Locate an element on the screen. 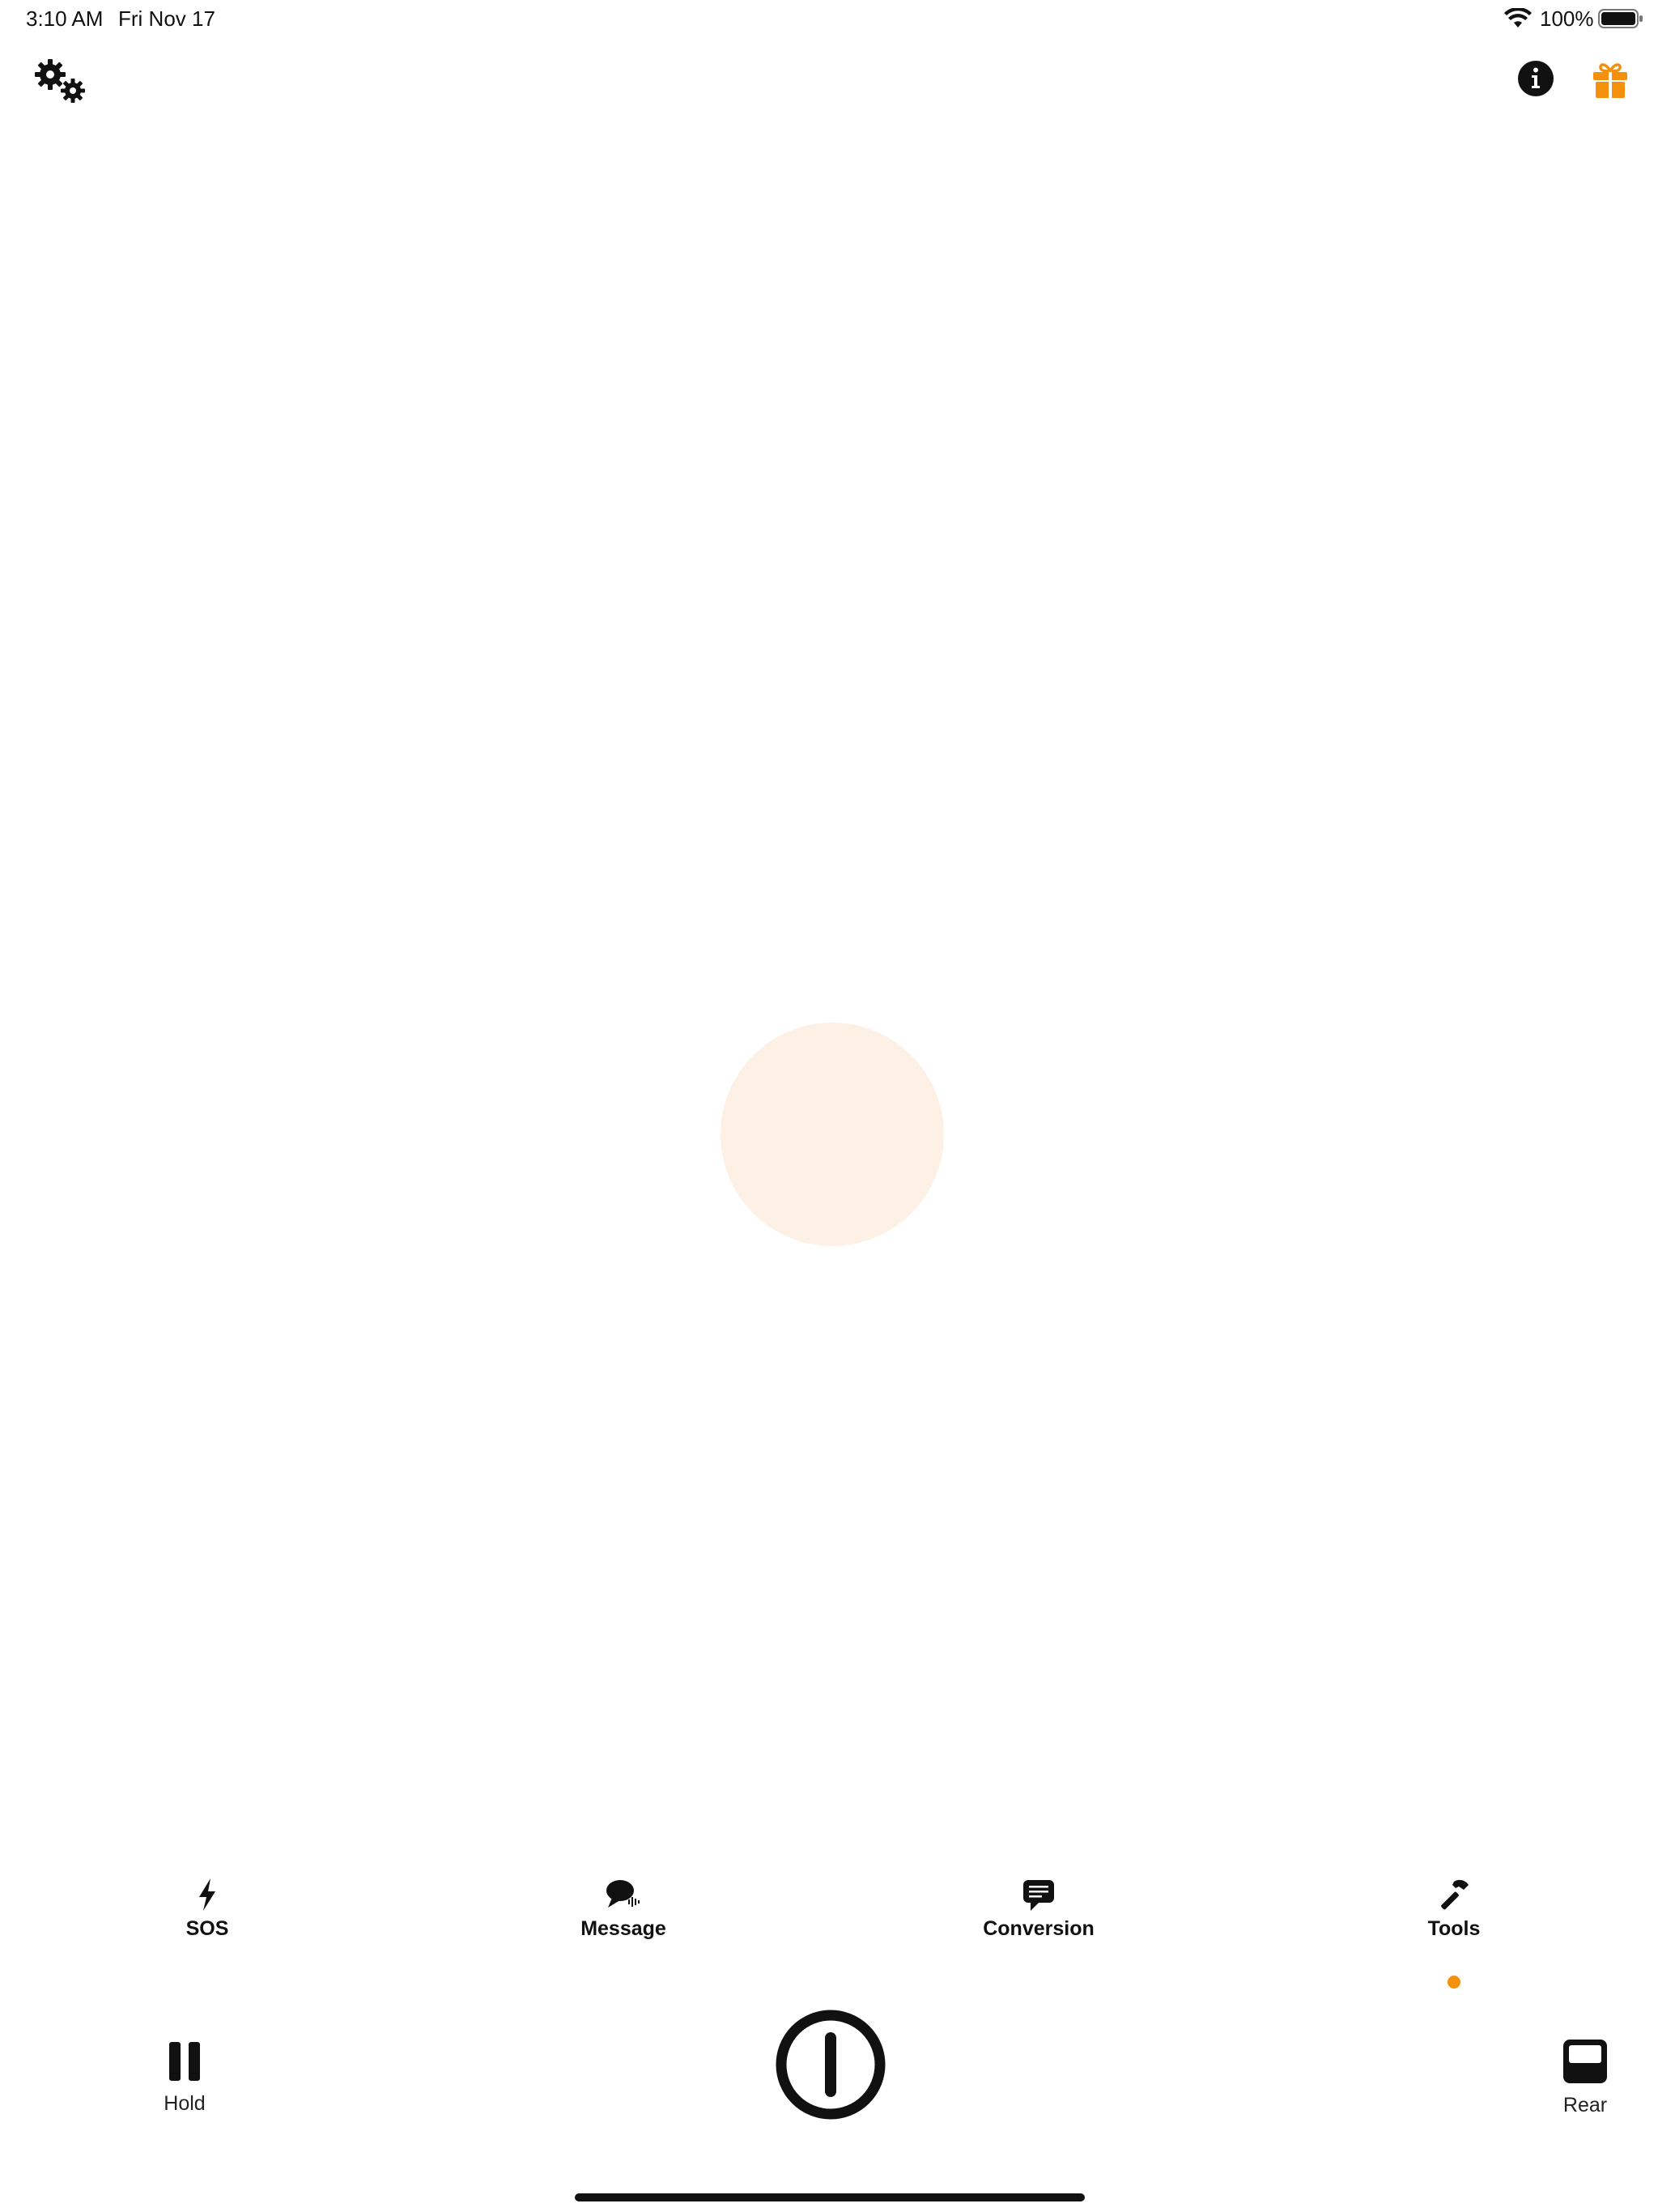 This screenshot has height=2212, width=1658. speech-bubble-icon is located at coordinates (623, 1894).